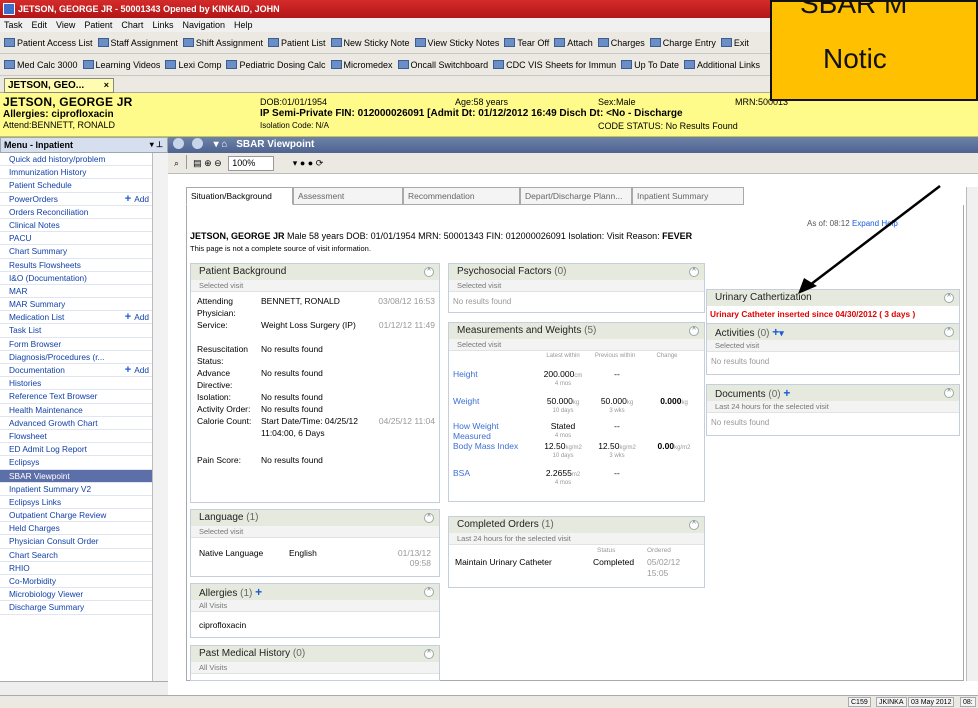 The width and height of the screenshot is (978, 708). I want to click on toolbar-item: Pediatric Dosing Calc, so click(276, 64).